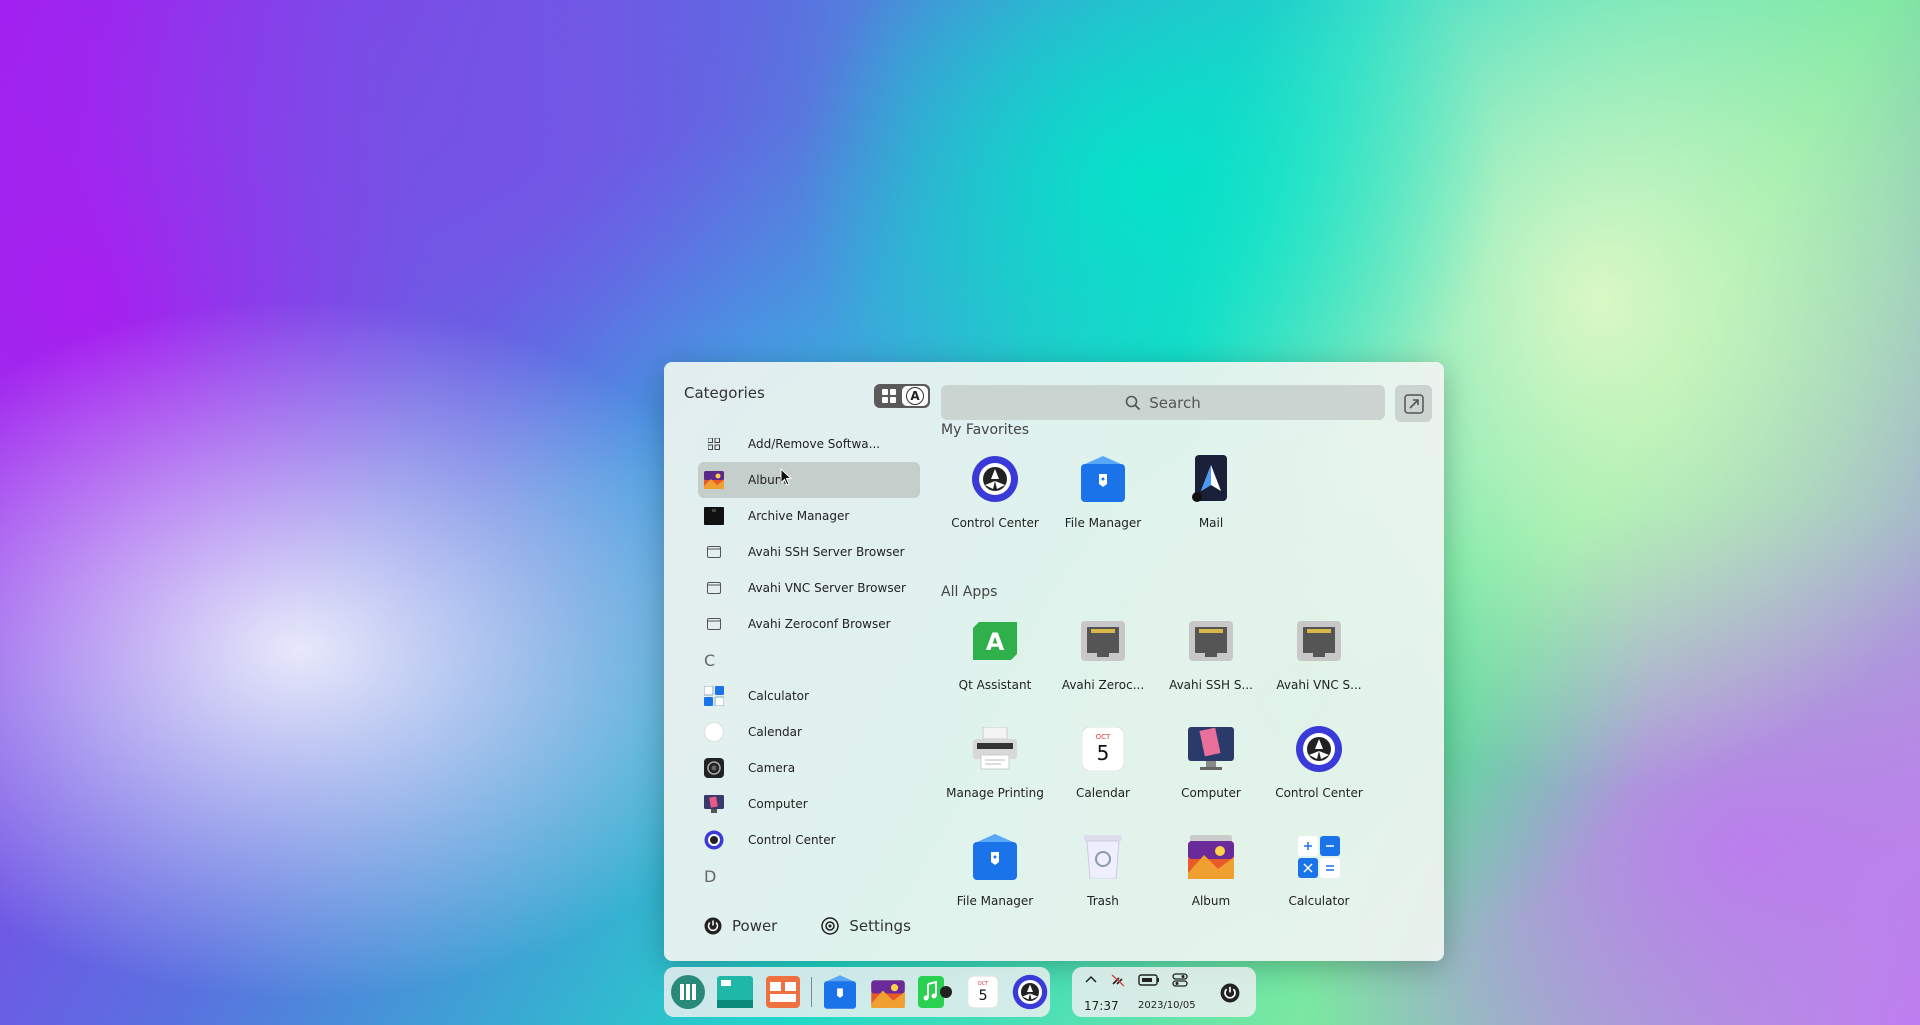 The width and height of the screenshot is (1920, 1025). I want to click on shutdown-button, so click(1230, 993).